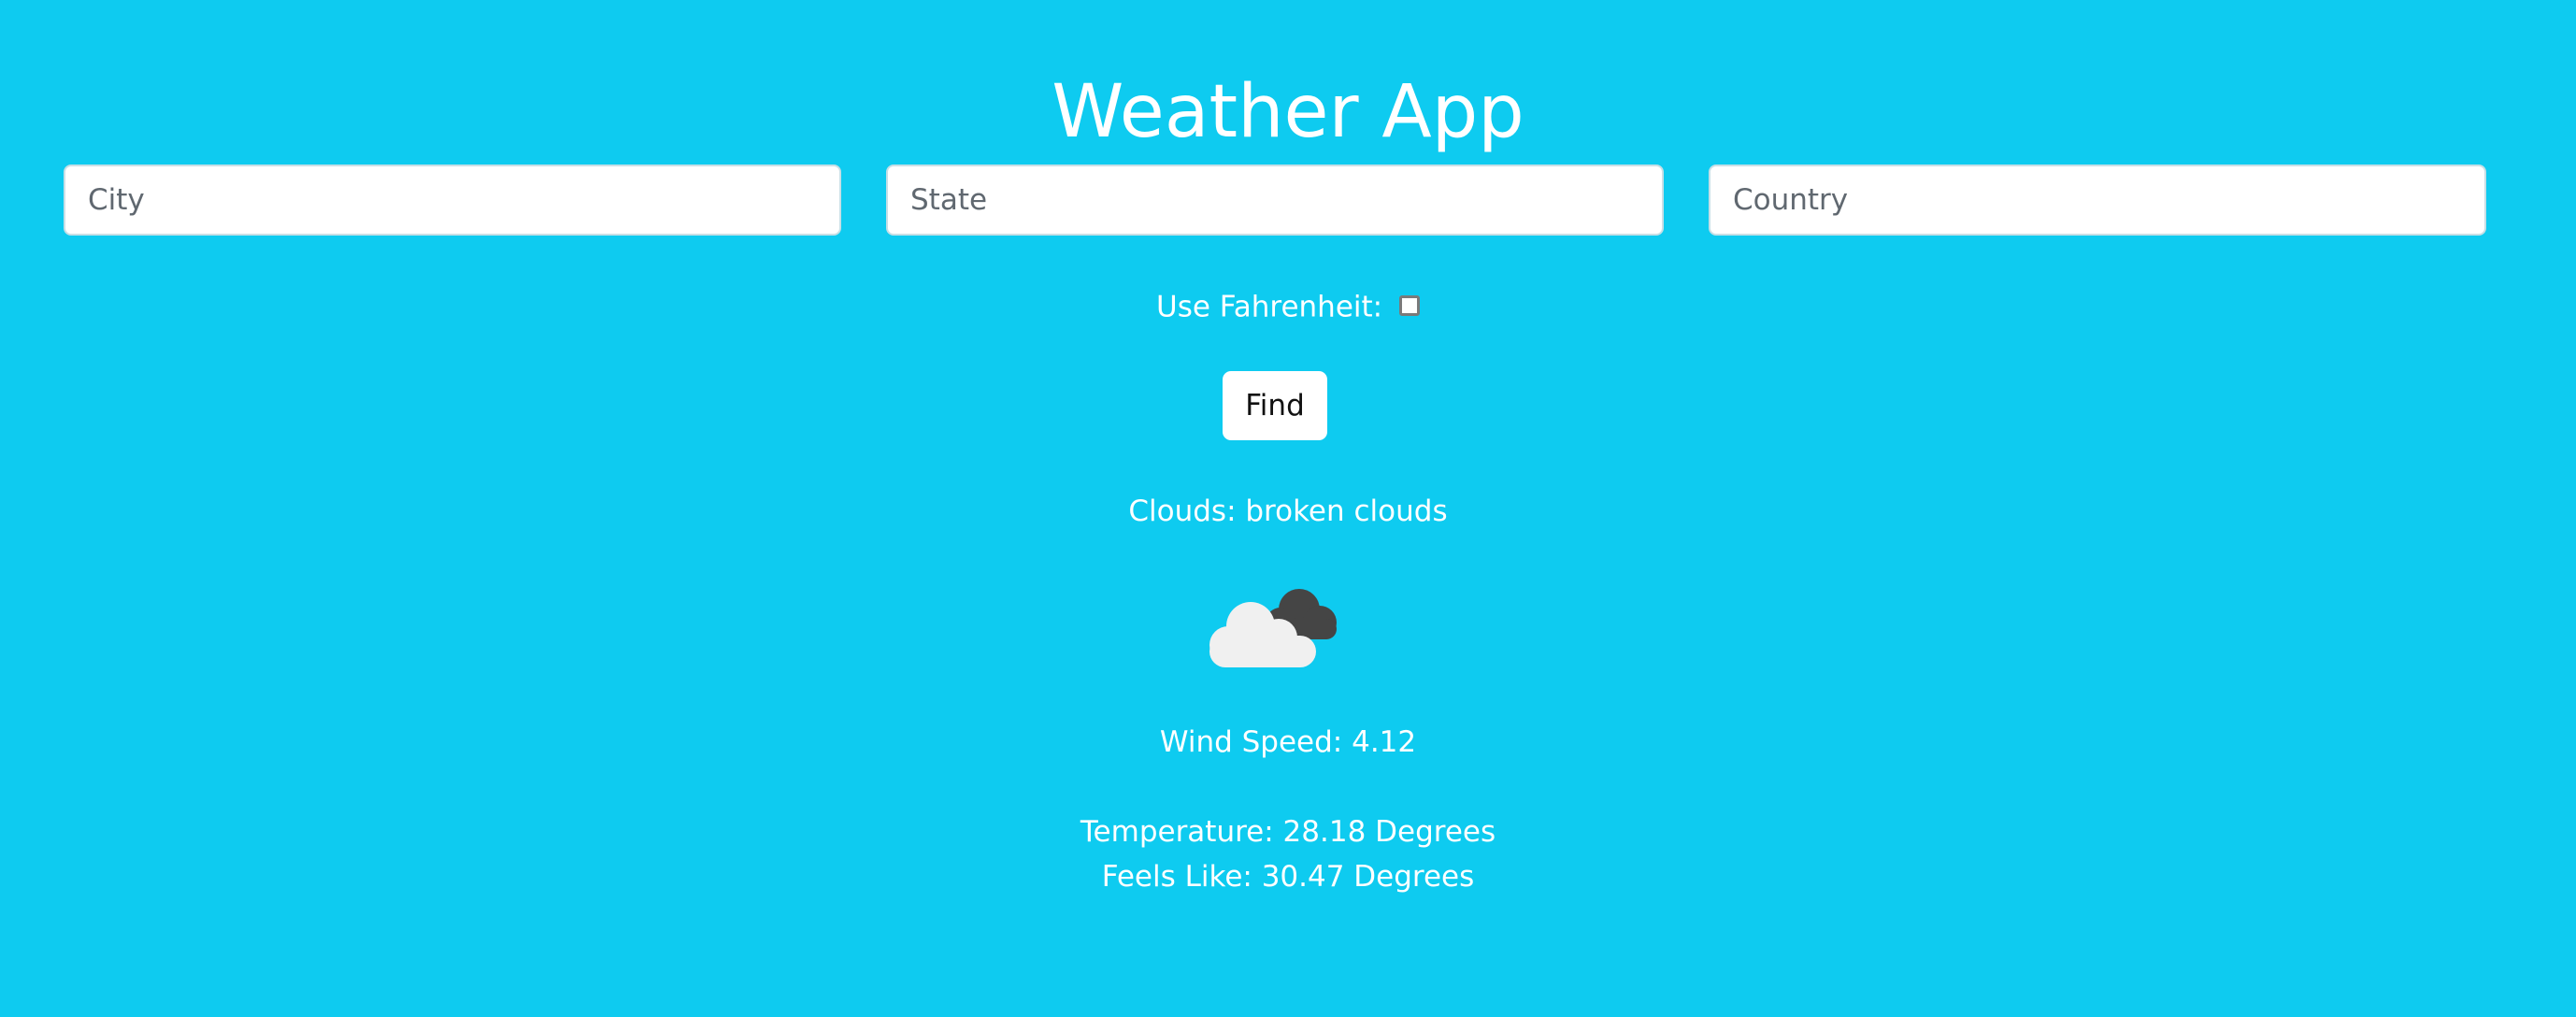  I want to click on state-input, so click(1275, 200).